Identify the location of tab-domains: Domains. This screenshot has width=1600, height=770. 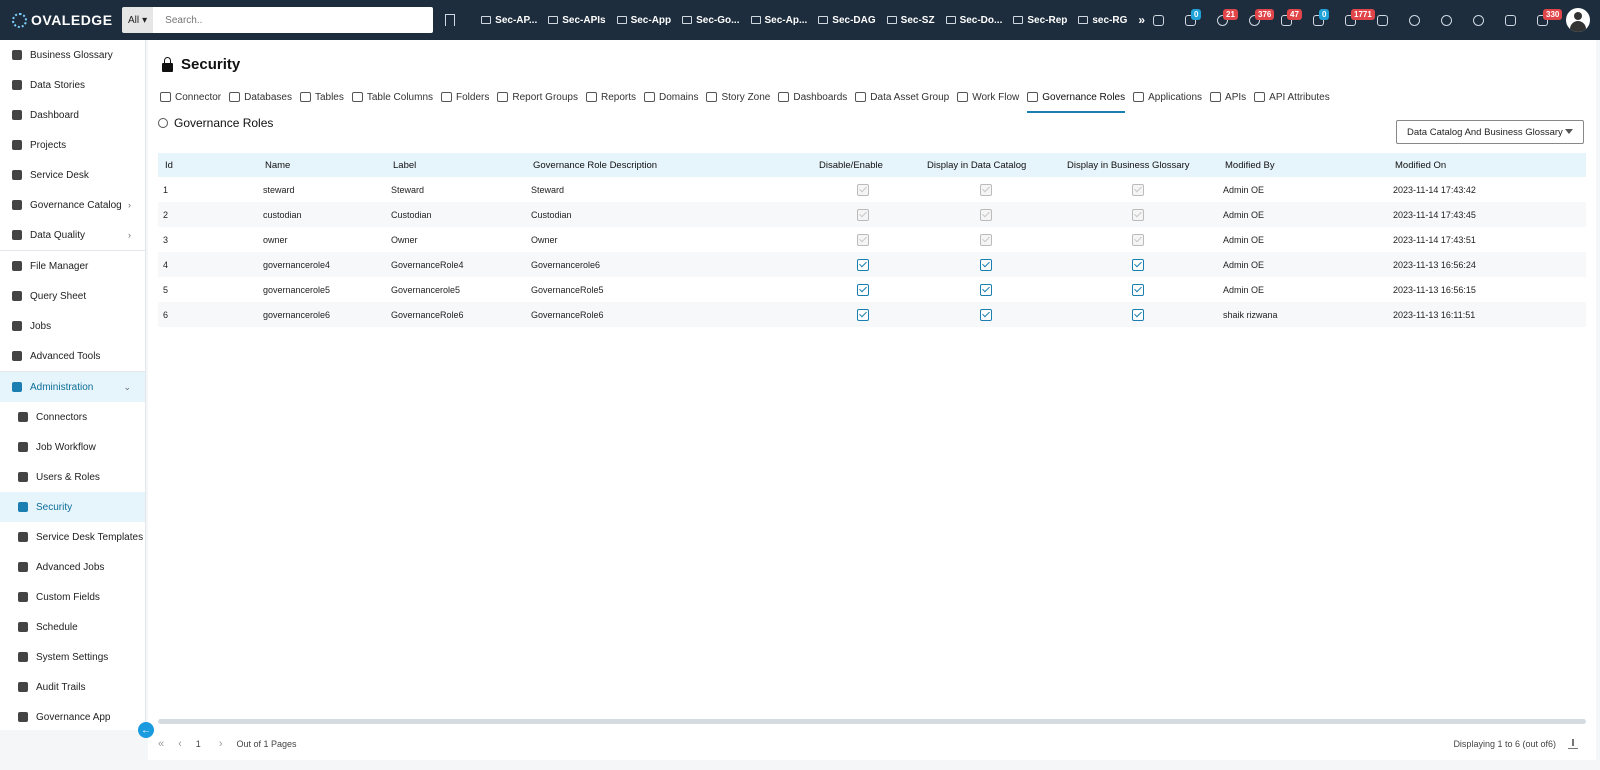
(674, 97).